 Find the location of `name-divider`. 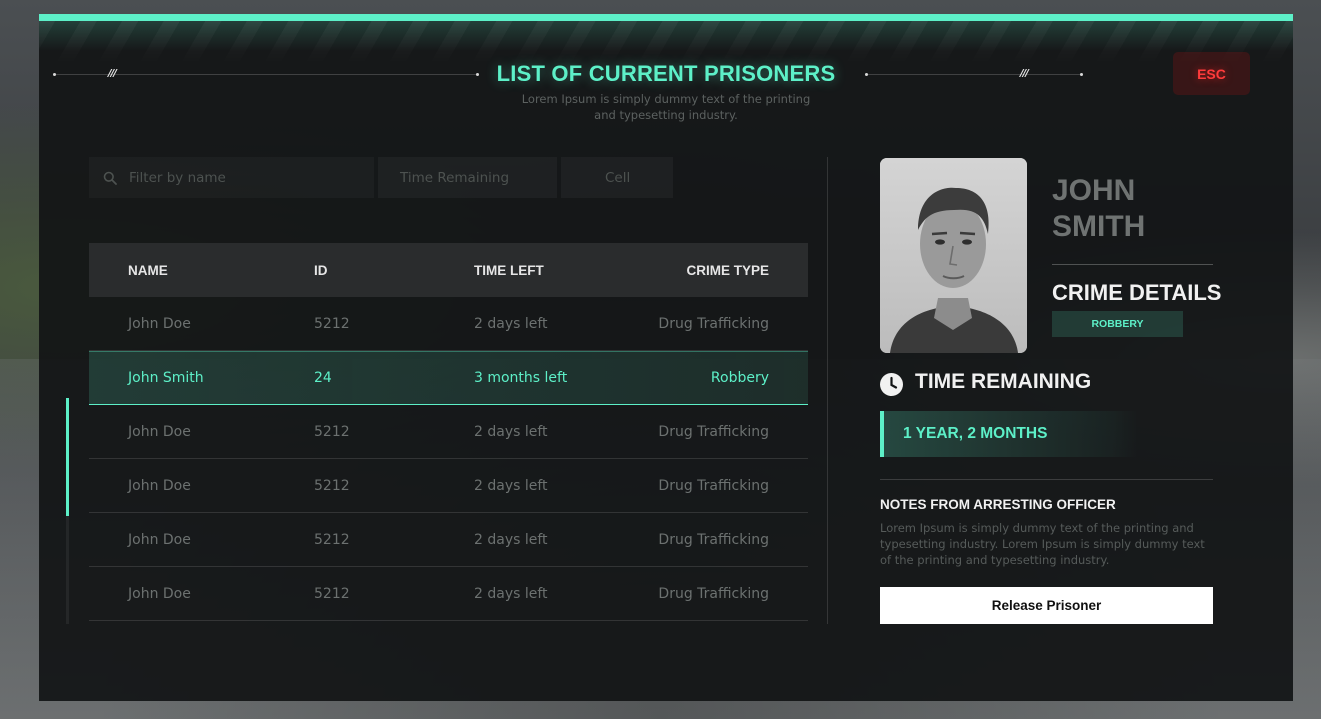

name-divider is located at coordinates (1132, 264).